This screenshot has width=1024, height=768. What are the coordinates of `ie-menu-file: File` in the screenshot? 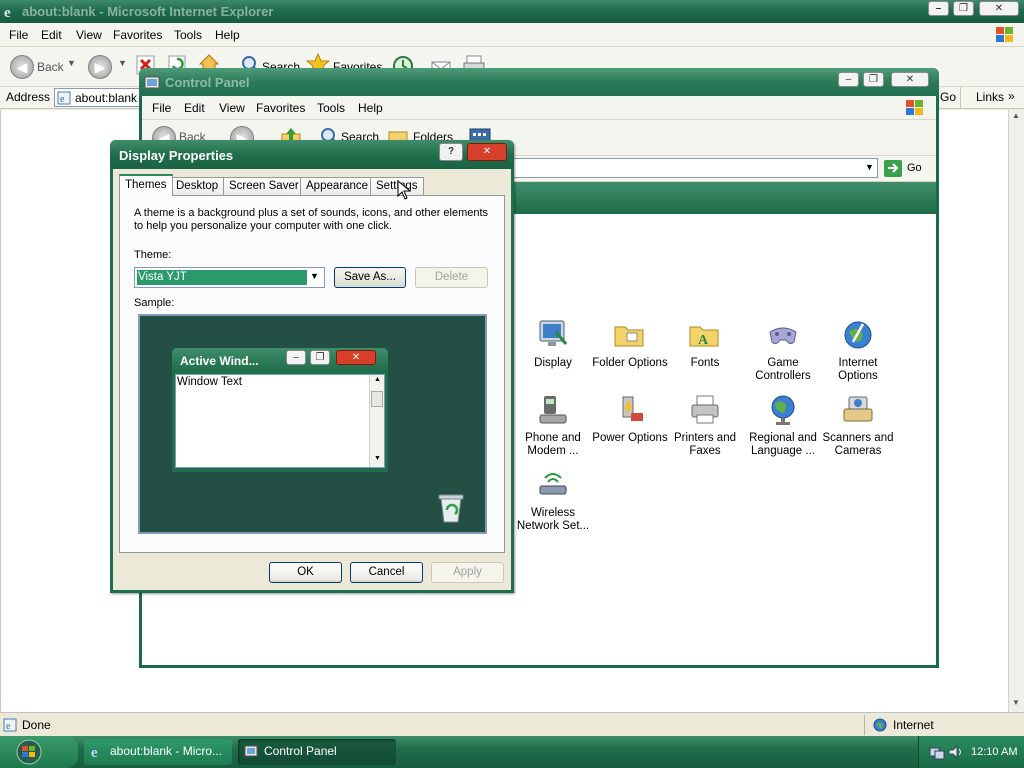 It's located at (18, 35).